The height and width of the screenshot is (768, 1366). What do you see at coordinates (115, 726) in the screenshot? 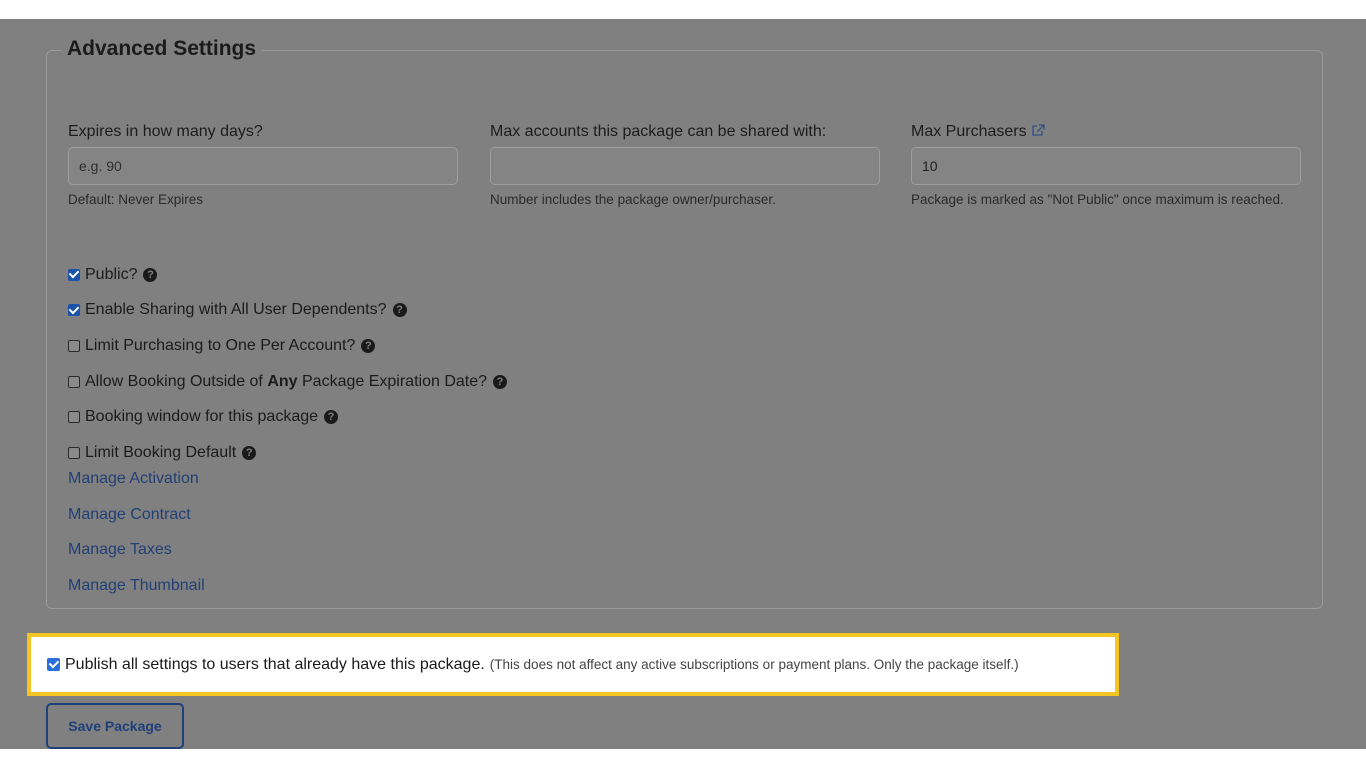
I see `save-package-button: Save Package` at bounding box center [115, 726].